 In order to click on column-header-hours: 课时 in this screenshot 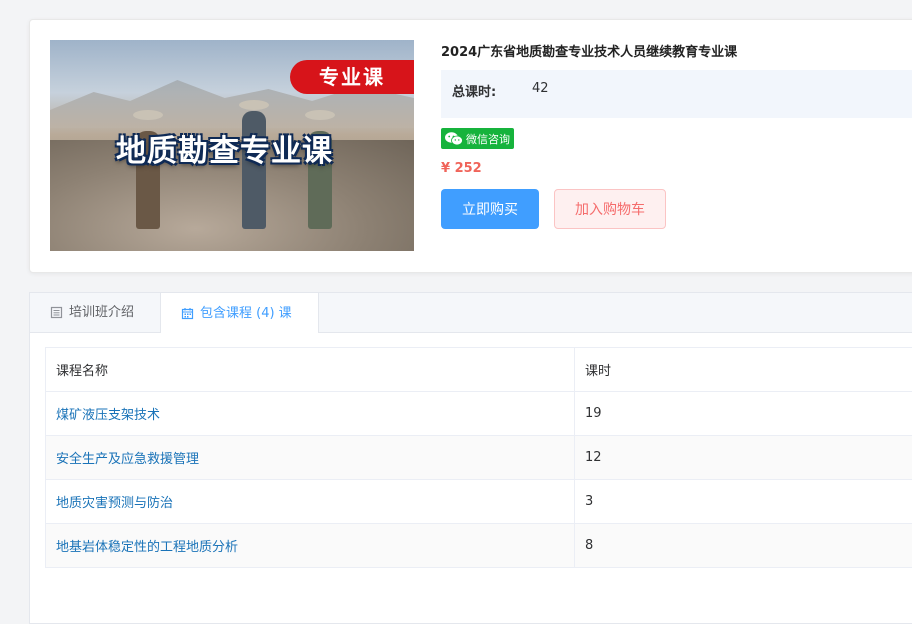, I will do `click(743, 370)`.